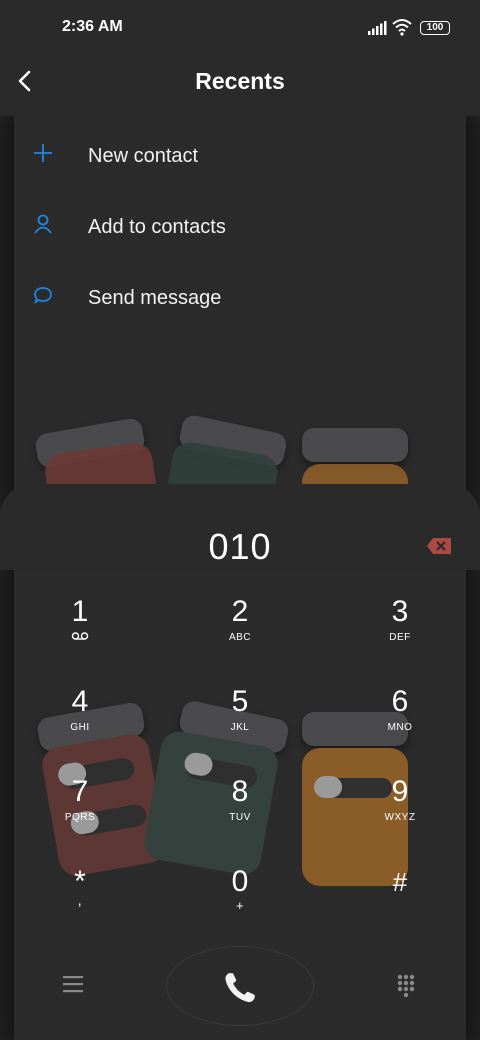 The height and width of the screenshot is (1040, 480). Describe the element at coordinates (80, 611) in the screenshot. I see `key-digit: 1` at that location.